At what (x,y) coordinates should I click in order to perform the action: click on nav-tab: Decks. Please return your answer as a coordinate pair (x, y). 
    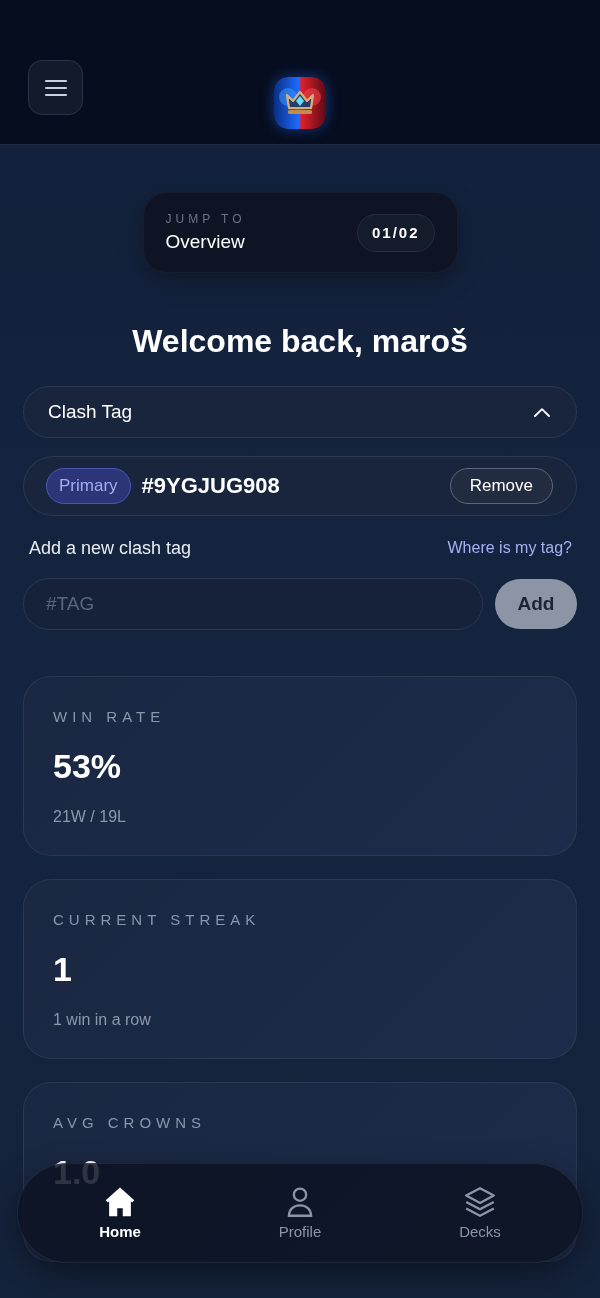
    Looking at the image, I should click on (480, 1213).